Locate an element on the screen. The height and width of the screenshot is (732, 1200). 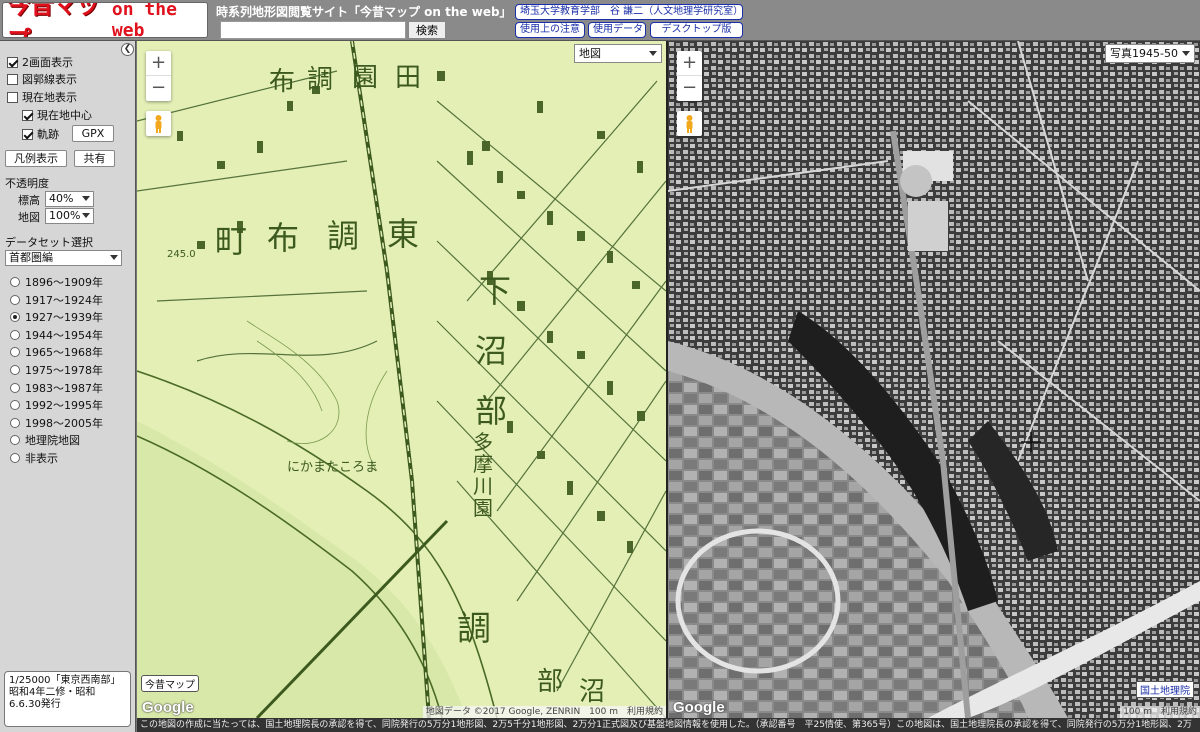
option-dual-view: 2画面表示 is located at coordinates (40, 62).